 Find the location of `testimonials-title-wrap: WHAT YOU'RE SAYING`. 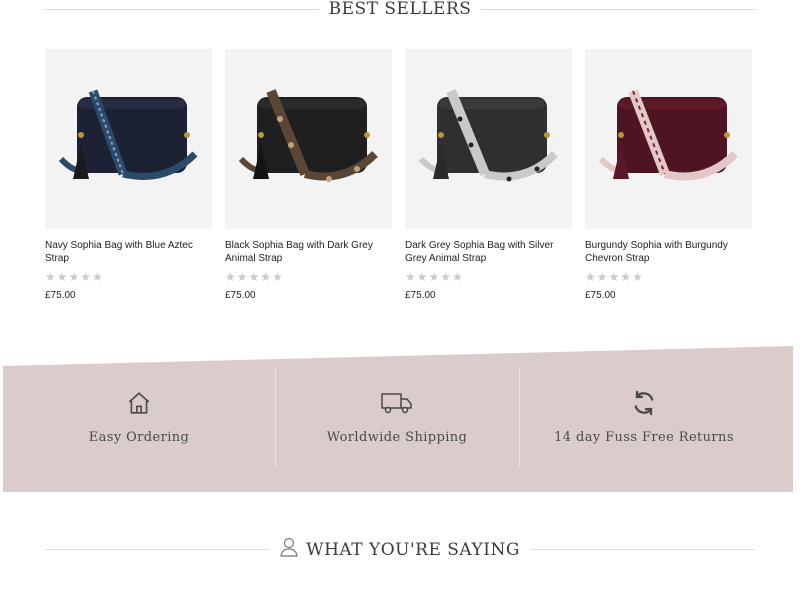

testimonials-title-wrap: WHAT YOU'RE SAYING is located at coordinates (400, 549).